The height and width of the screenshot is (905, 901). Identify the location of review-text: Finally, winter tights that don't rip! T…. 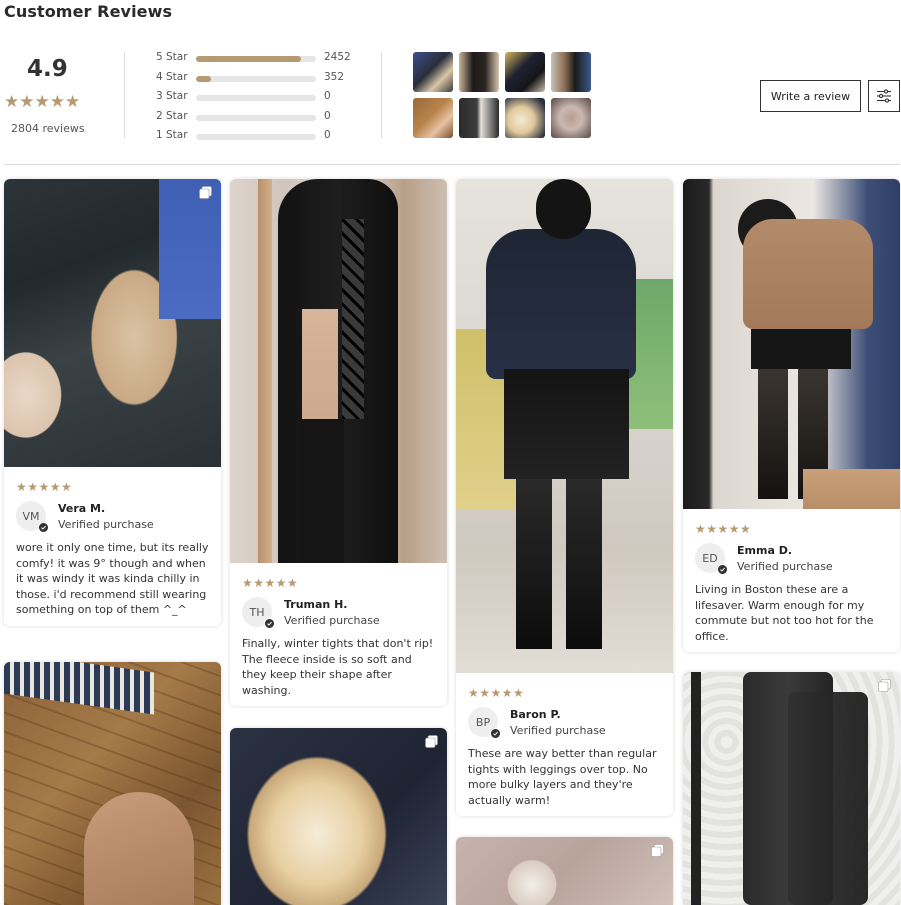
(338, 667).